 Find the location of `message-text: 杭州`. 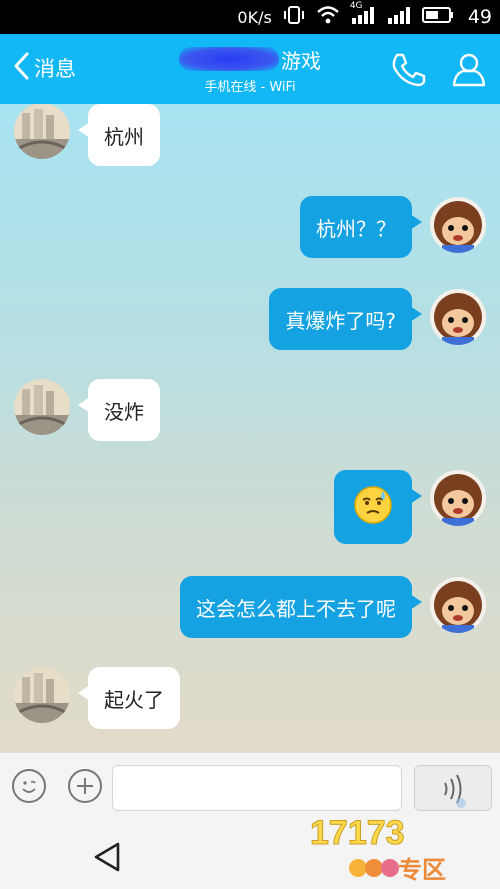

message-text: 杭州 is located at coordinates (124, 136).